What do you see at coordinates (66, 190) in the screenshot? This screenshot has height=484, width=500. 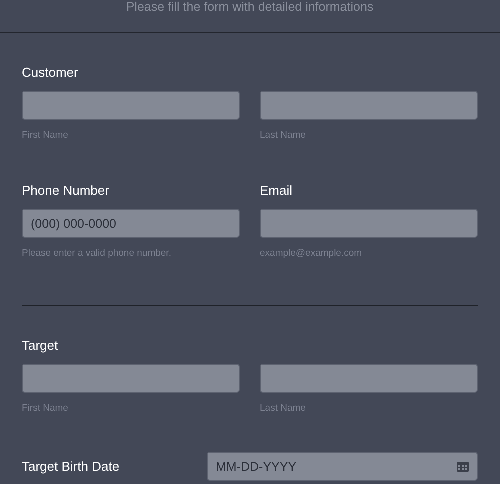 I see `field-label: Phone Number` at bounding box center [66, 190].